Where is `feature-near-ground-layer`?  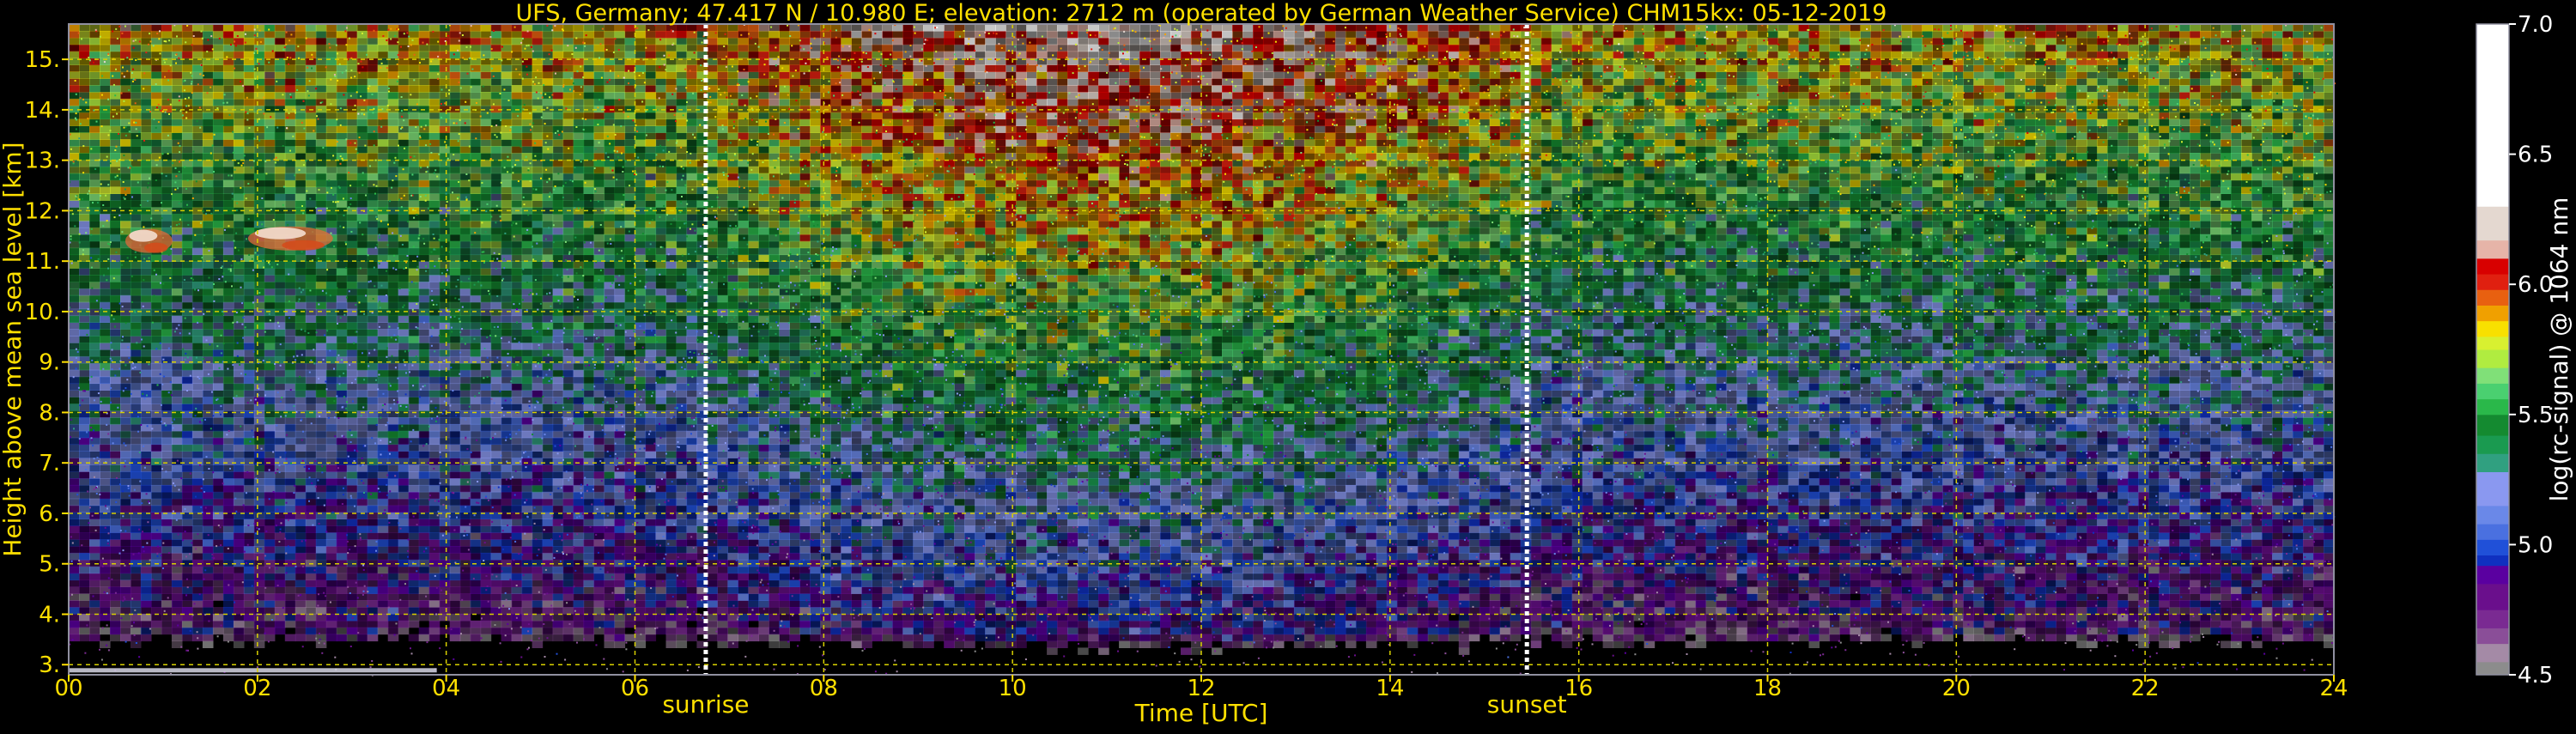
feature-near-ground-layer is located at coordinates (253, 670).